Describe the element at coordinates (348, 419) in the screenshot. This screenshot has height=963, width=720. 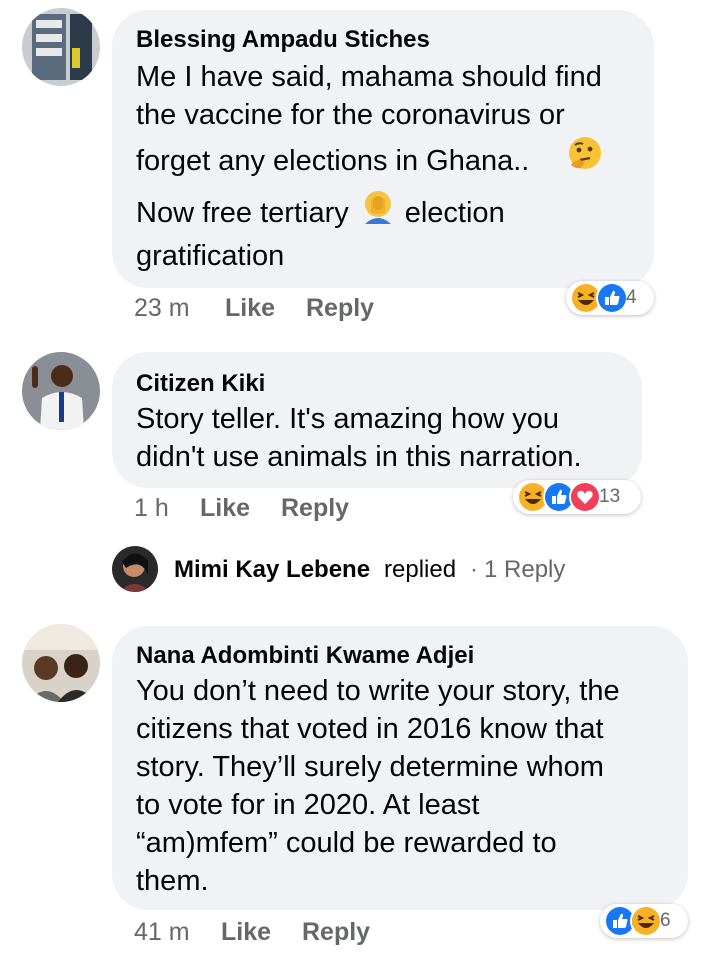
I see `comment-line: Story teller. It's amazing how you` at that location.